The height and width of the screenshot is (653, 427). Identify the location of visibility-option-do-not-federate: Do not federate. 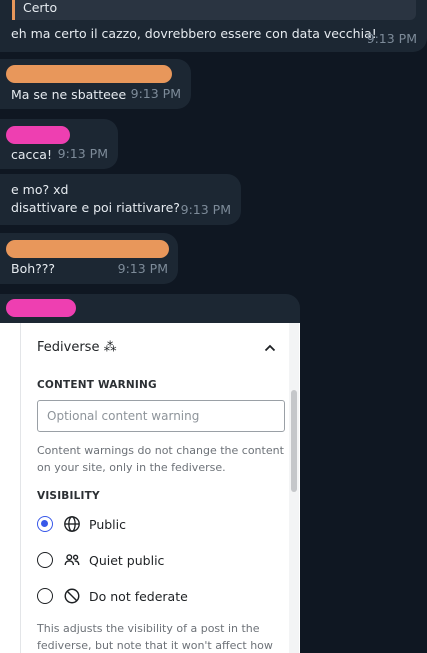
(112, 596).